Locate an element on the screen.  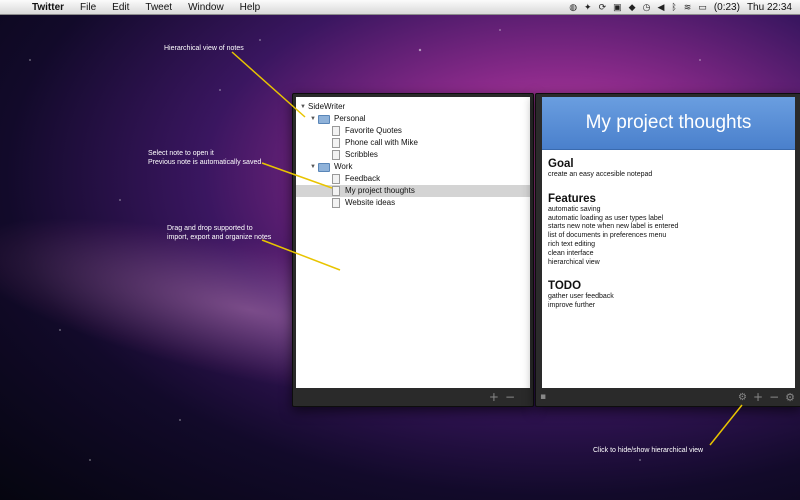
folder-personal: ▼ Personal is located at coordinates (338, 119).